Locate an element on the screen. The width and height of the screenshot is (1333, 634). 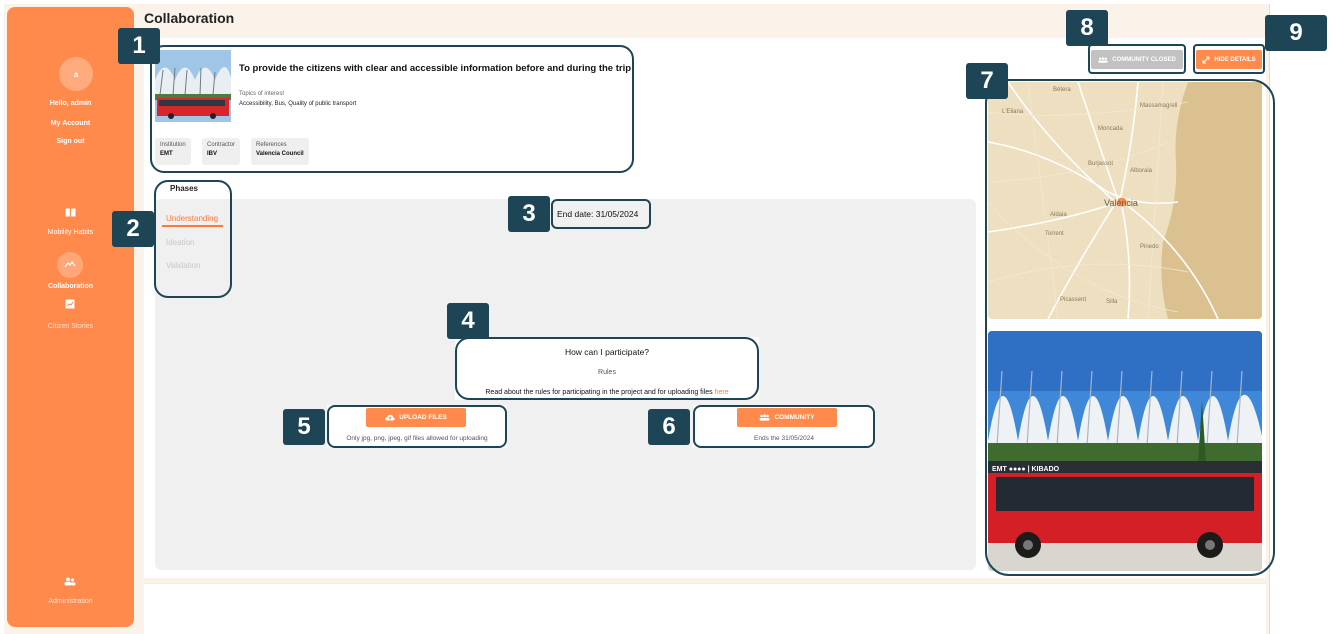
book-icon is located at coordinates (70, 212).